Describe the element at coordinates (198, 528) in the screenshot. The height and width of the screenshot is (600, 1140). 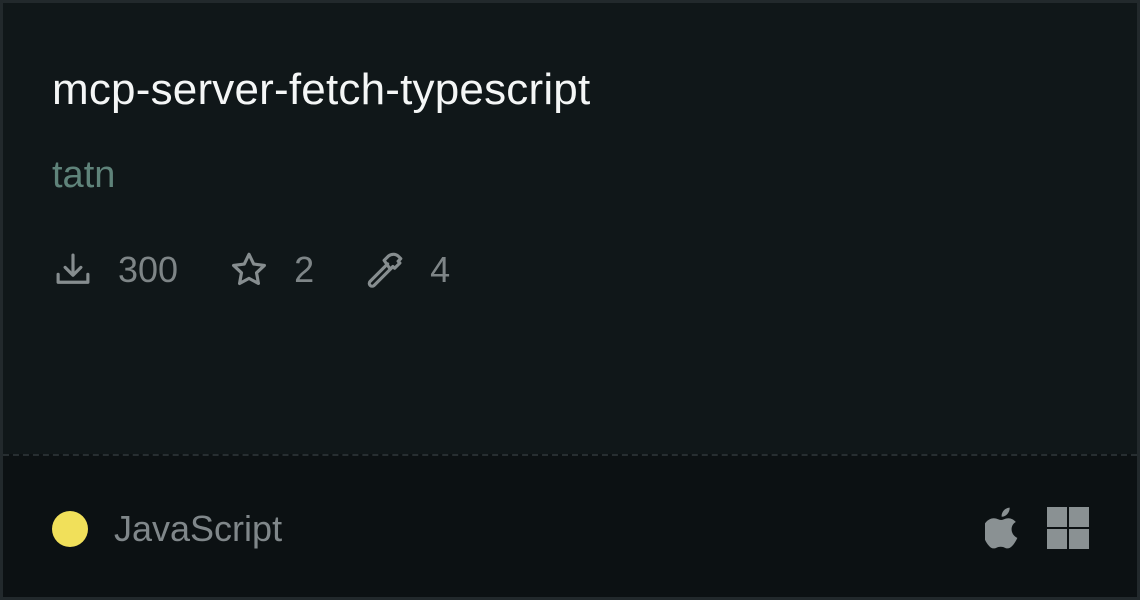
I see `language-name: JavaScript` at that location.